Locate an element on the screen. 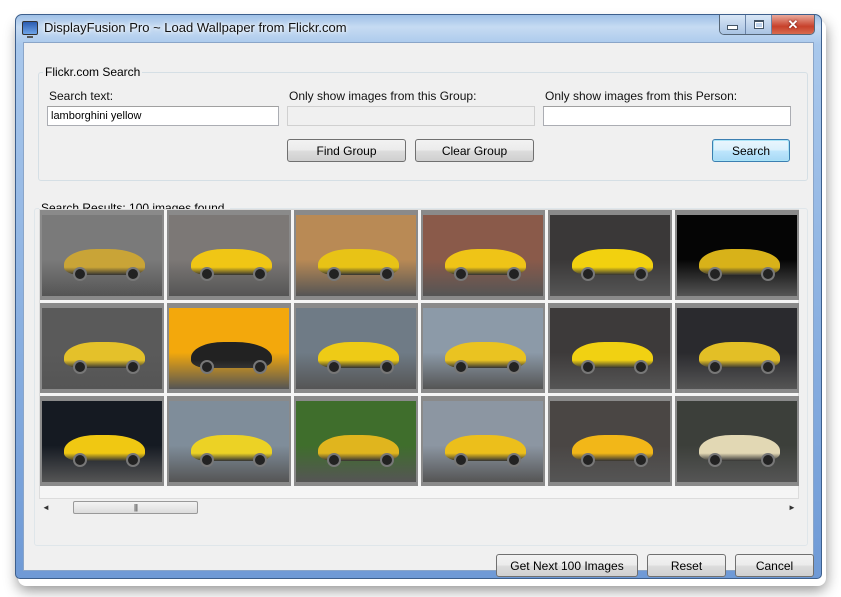 The image size is (841, 597). person-filter-label: Only show images from this Person: is located at coordinates (641, 96).